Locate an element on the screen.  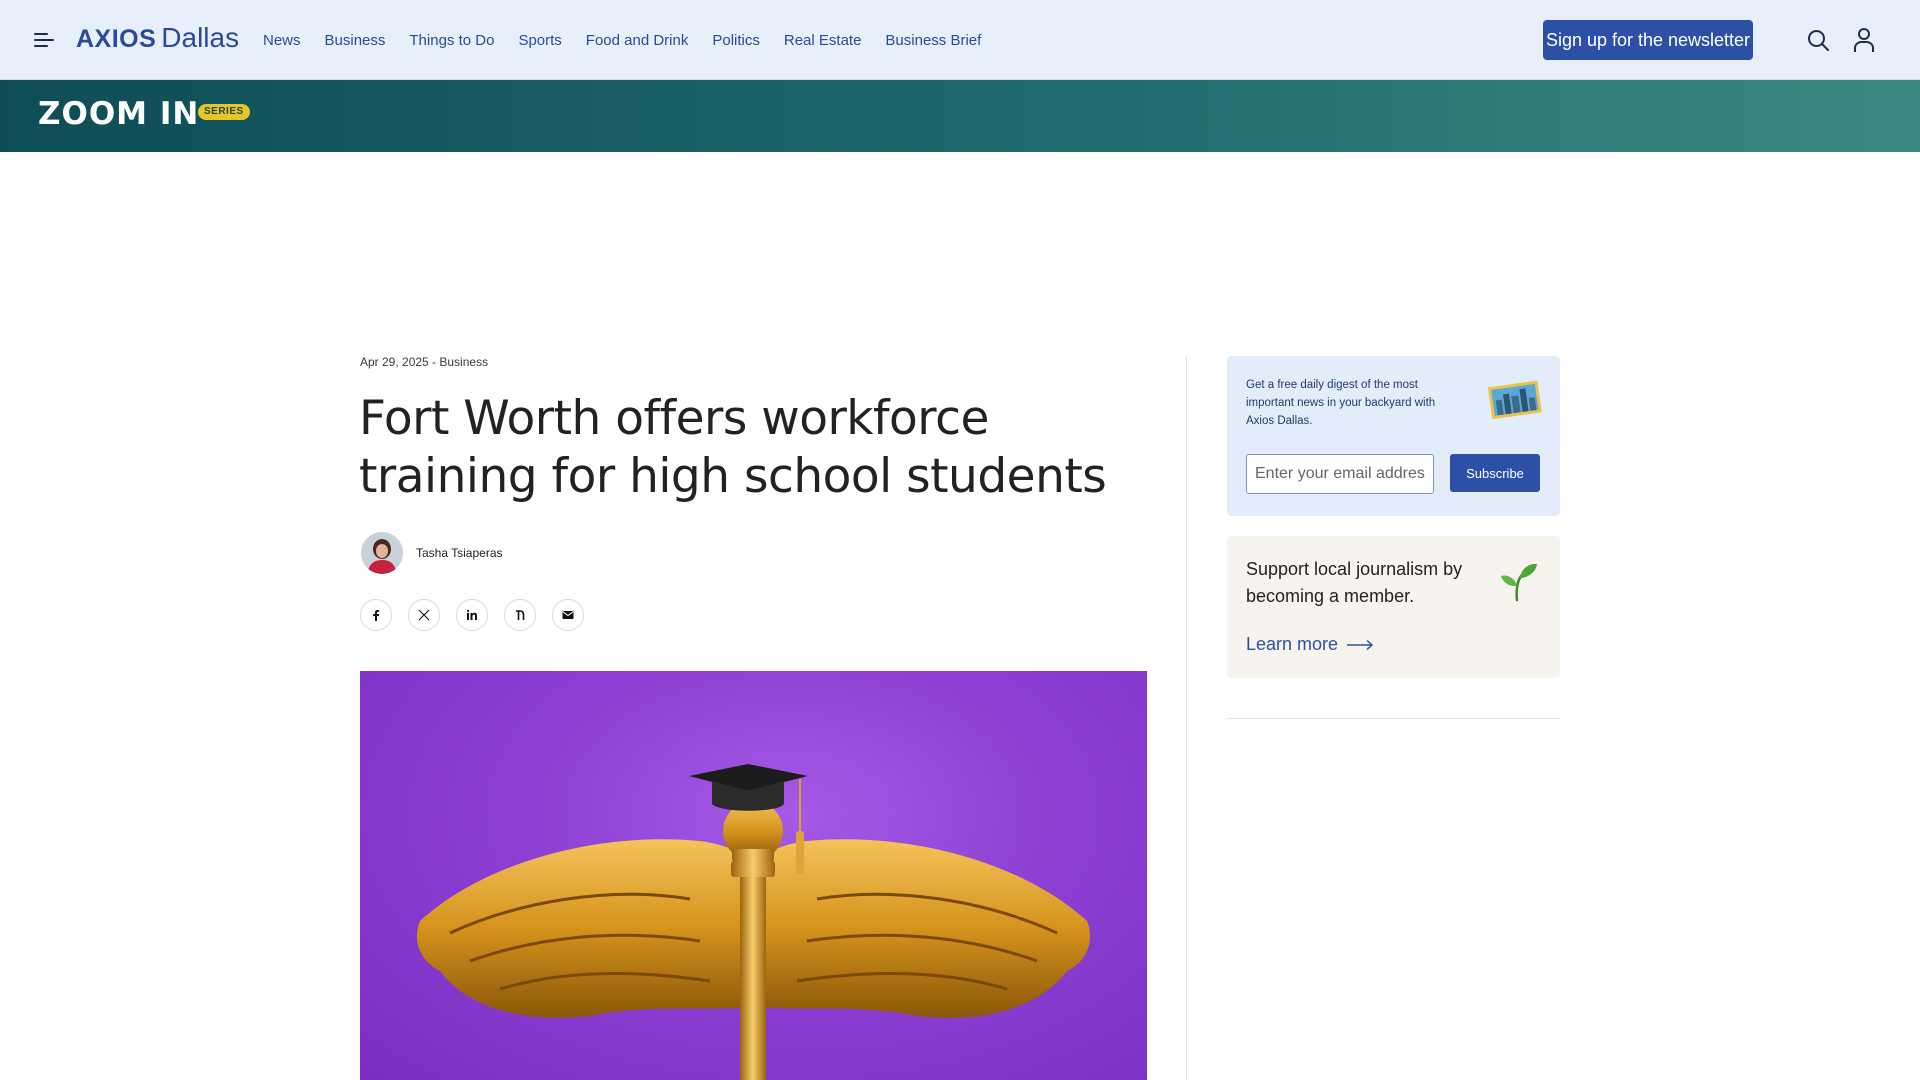
linkedin-share-button is located at coordinates (472, 615).